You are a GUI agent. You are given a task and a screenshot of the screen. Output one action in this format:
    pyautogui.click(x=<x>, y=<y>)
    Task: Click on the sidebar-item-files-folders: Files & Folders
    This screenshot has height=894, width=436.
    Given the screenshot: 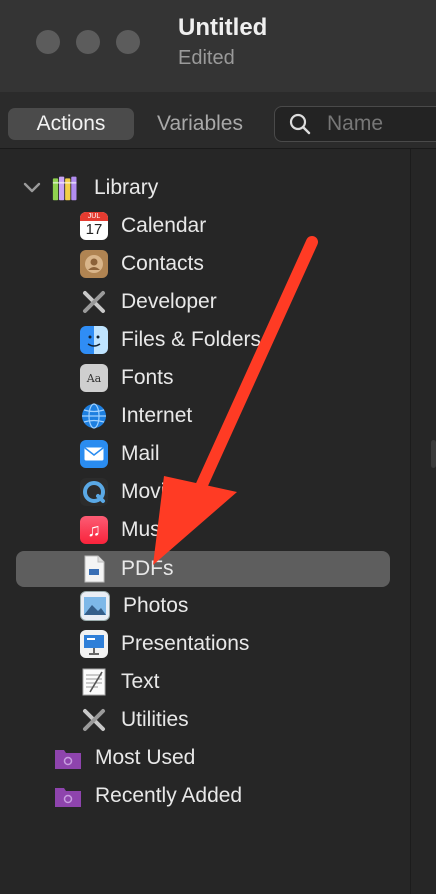 What is the action you would take?
    pyautogui.click(x=170, y=340)
    